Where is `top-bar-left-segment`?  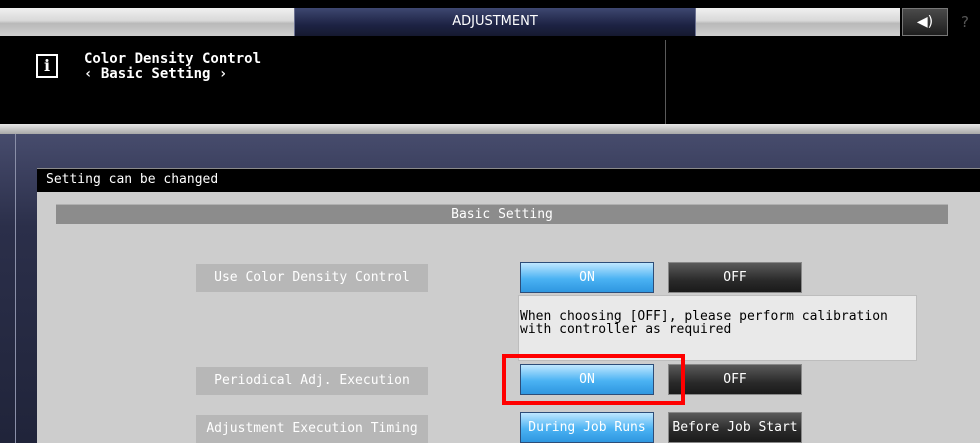
top-bar-left-segment is located at coordinates (147, 22).